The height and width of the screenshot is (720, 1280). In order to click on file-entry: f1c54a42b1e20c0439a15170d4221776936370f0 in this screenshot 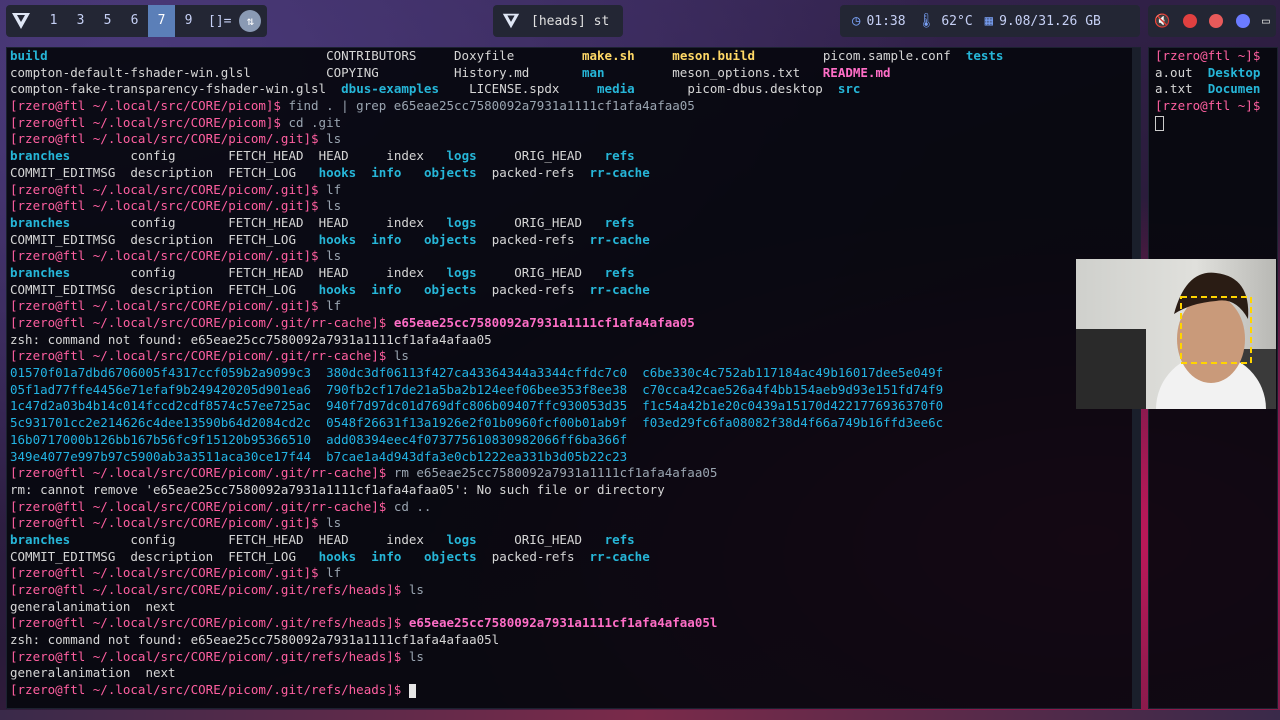, I will do `click(793, 406)`.